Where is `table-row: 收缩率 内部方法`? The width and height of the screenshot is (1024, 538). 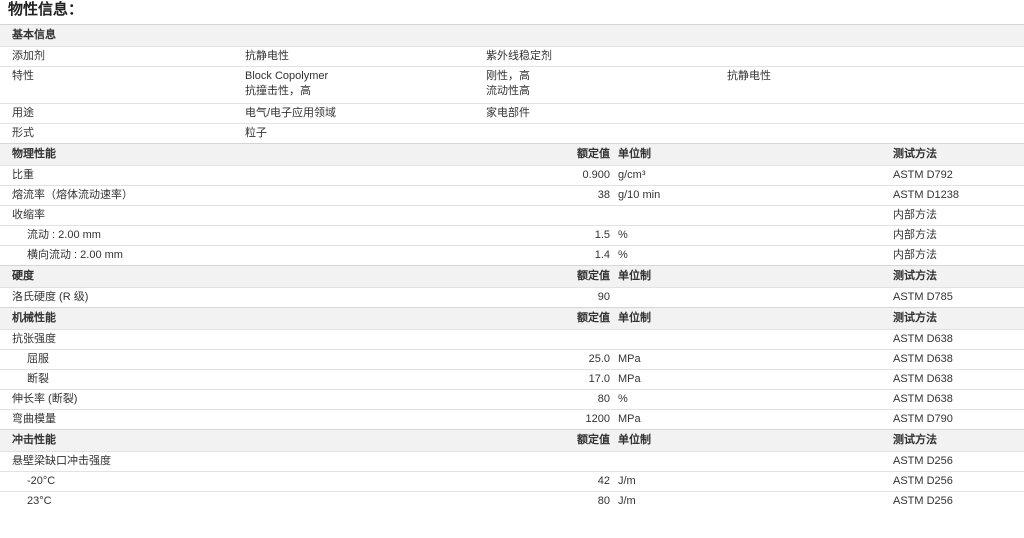
table-row: 收缩率 内部方法 is located at coordinates (512, 215).